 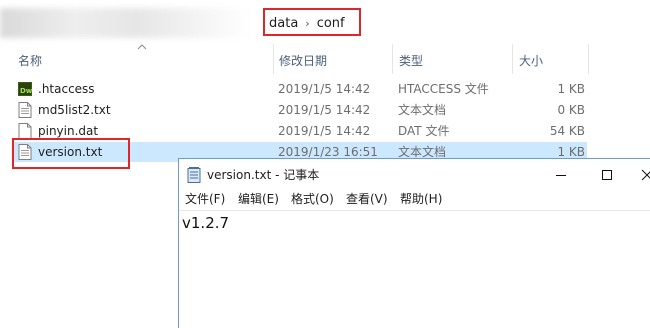 I want to click on close-icon, so click(x=643, y=175).